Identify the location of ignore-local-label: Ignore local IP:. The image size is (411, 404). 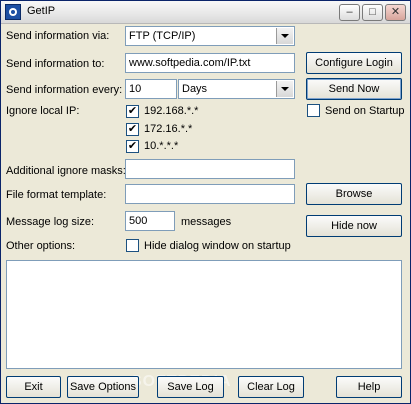
(43, 111).